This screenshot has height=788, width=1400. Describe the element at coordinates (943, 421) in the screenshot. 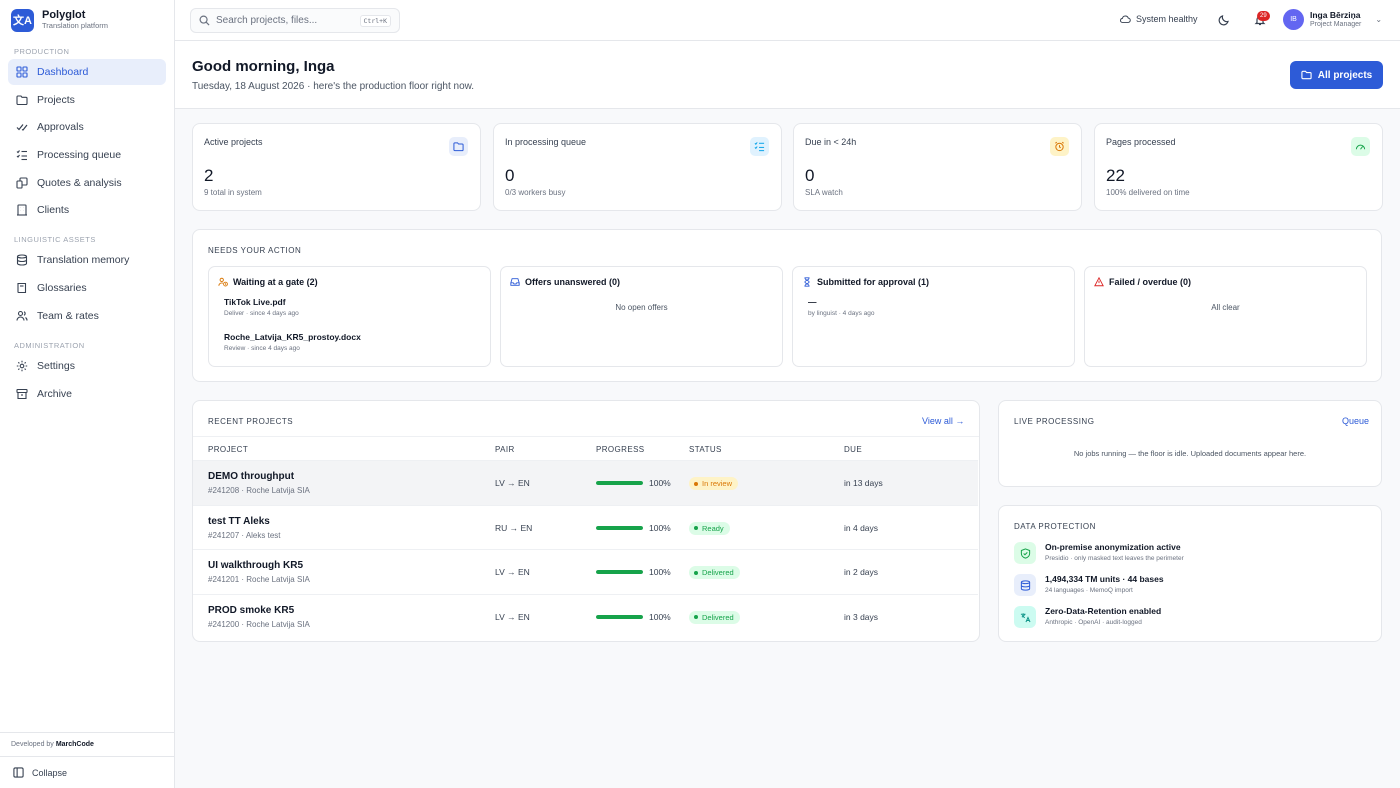

I see `view-all-link: View all →` at that location.